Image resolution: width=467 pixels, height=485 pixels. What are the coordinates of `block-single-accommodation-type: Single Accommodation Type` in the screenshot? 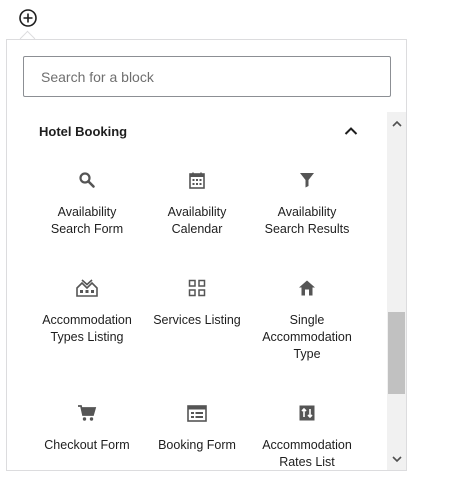 It's located at (307, 319).